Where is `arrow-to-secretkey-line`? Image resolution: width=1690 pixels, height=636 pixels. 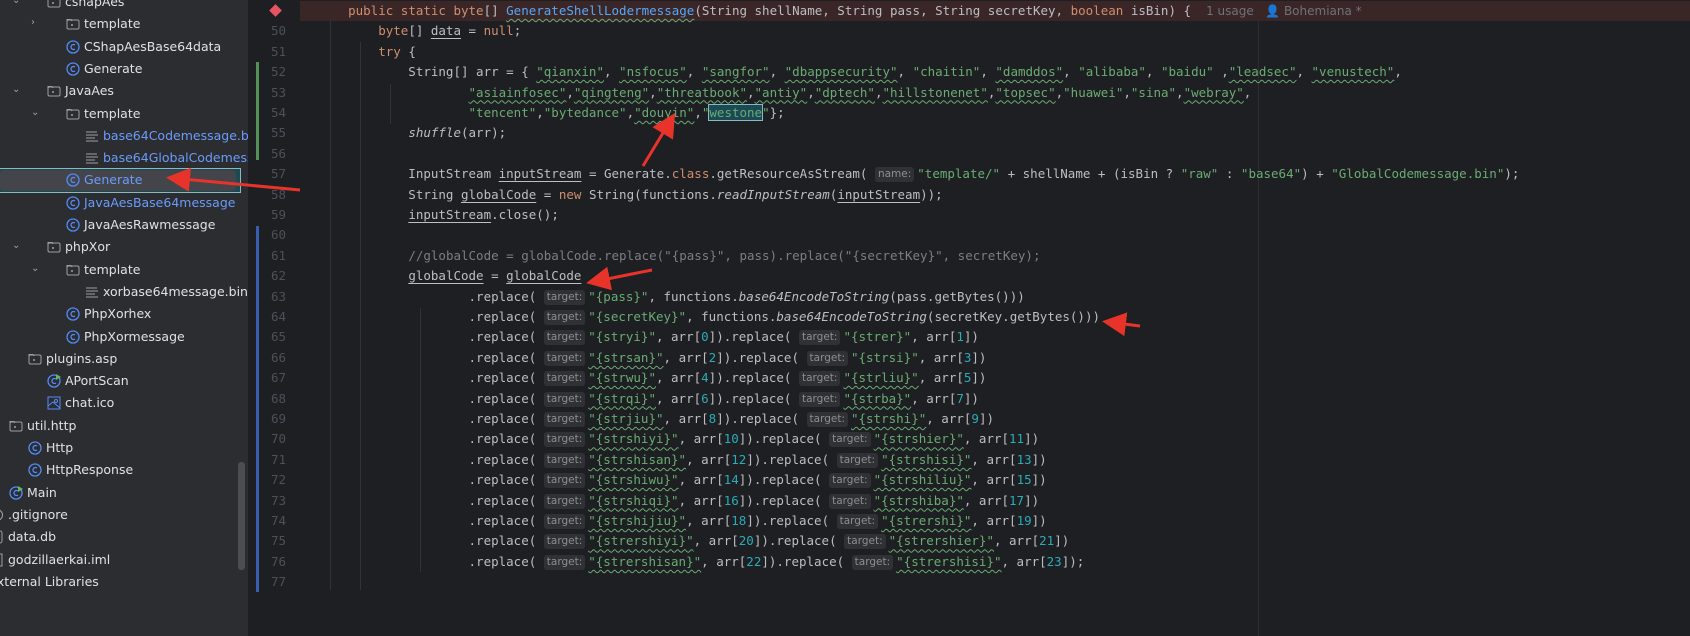 arrow-to-secretkey-line is located at coordinates (1121, 324).